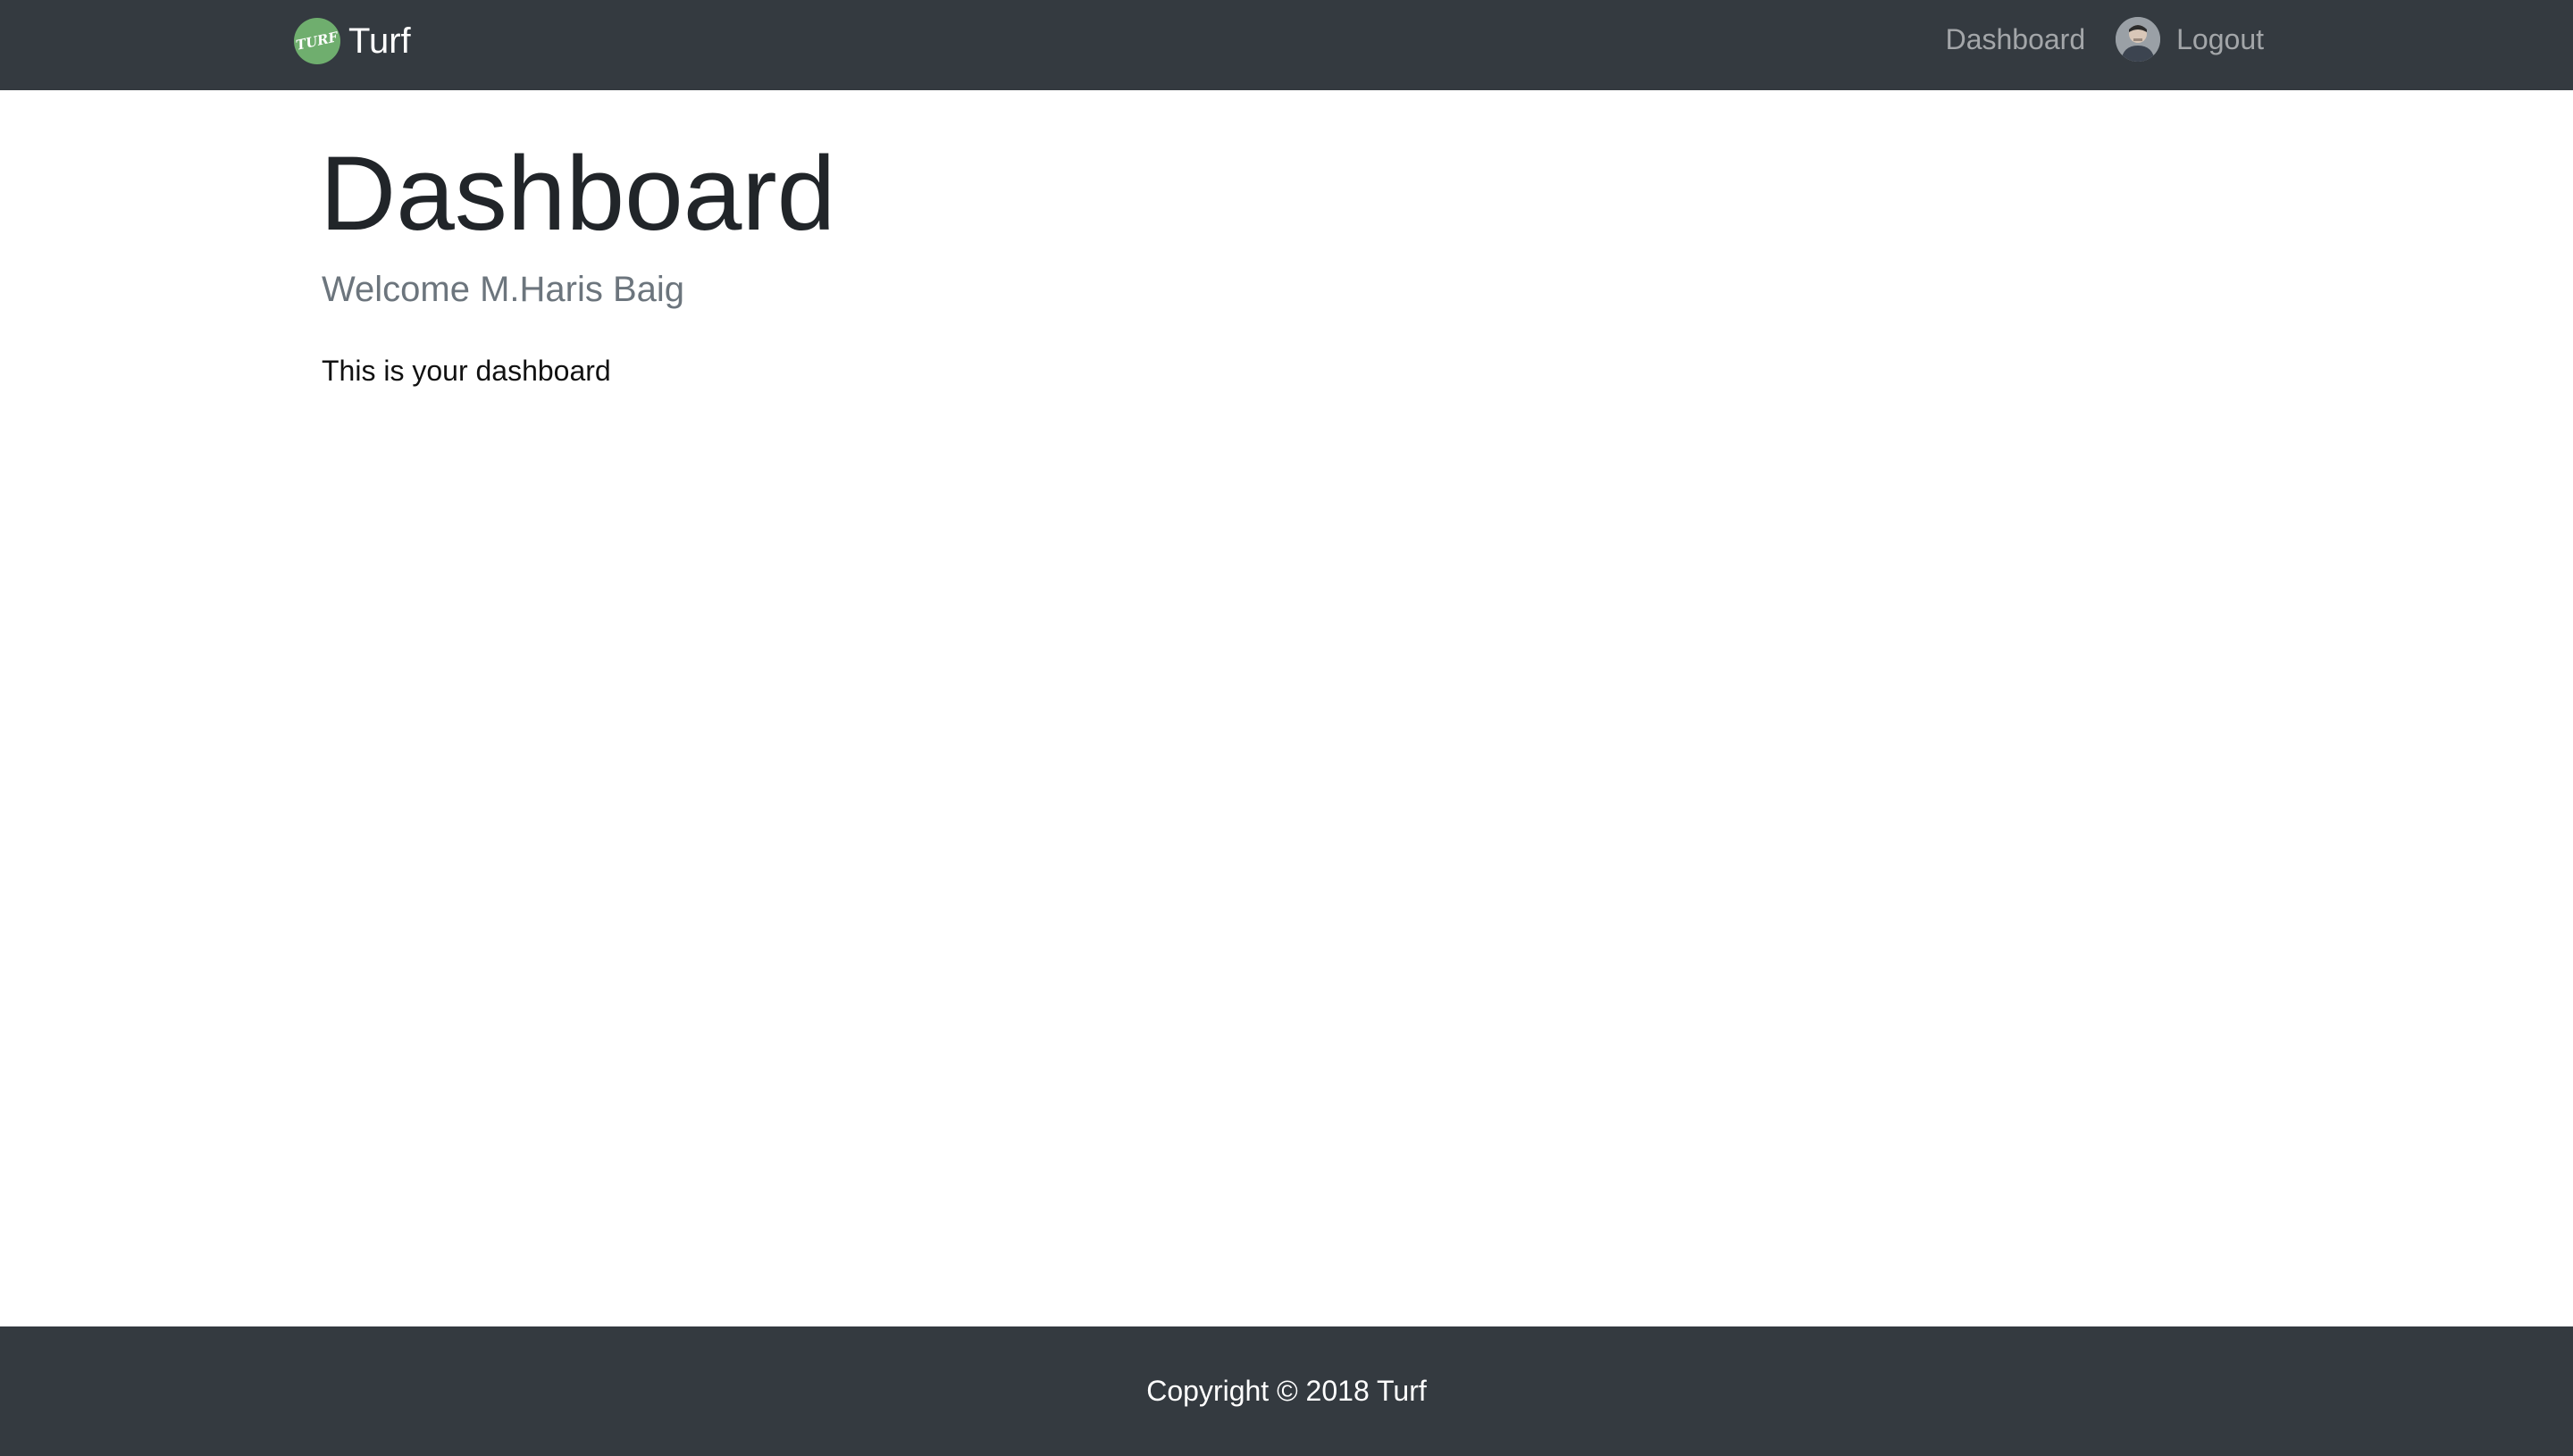  Describe the element at coordinates (2105, 39) in the screenshot. I see `nav-right: Dashboard Logout` at that location.